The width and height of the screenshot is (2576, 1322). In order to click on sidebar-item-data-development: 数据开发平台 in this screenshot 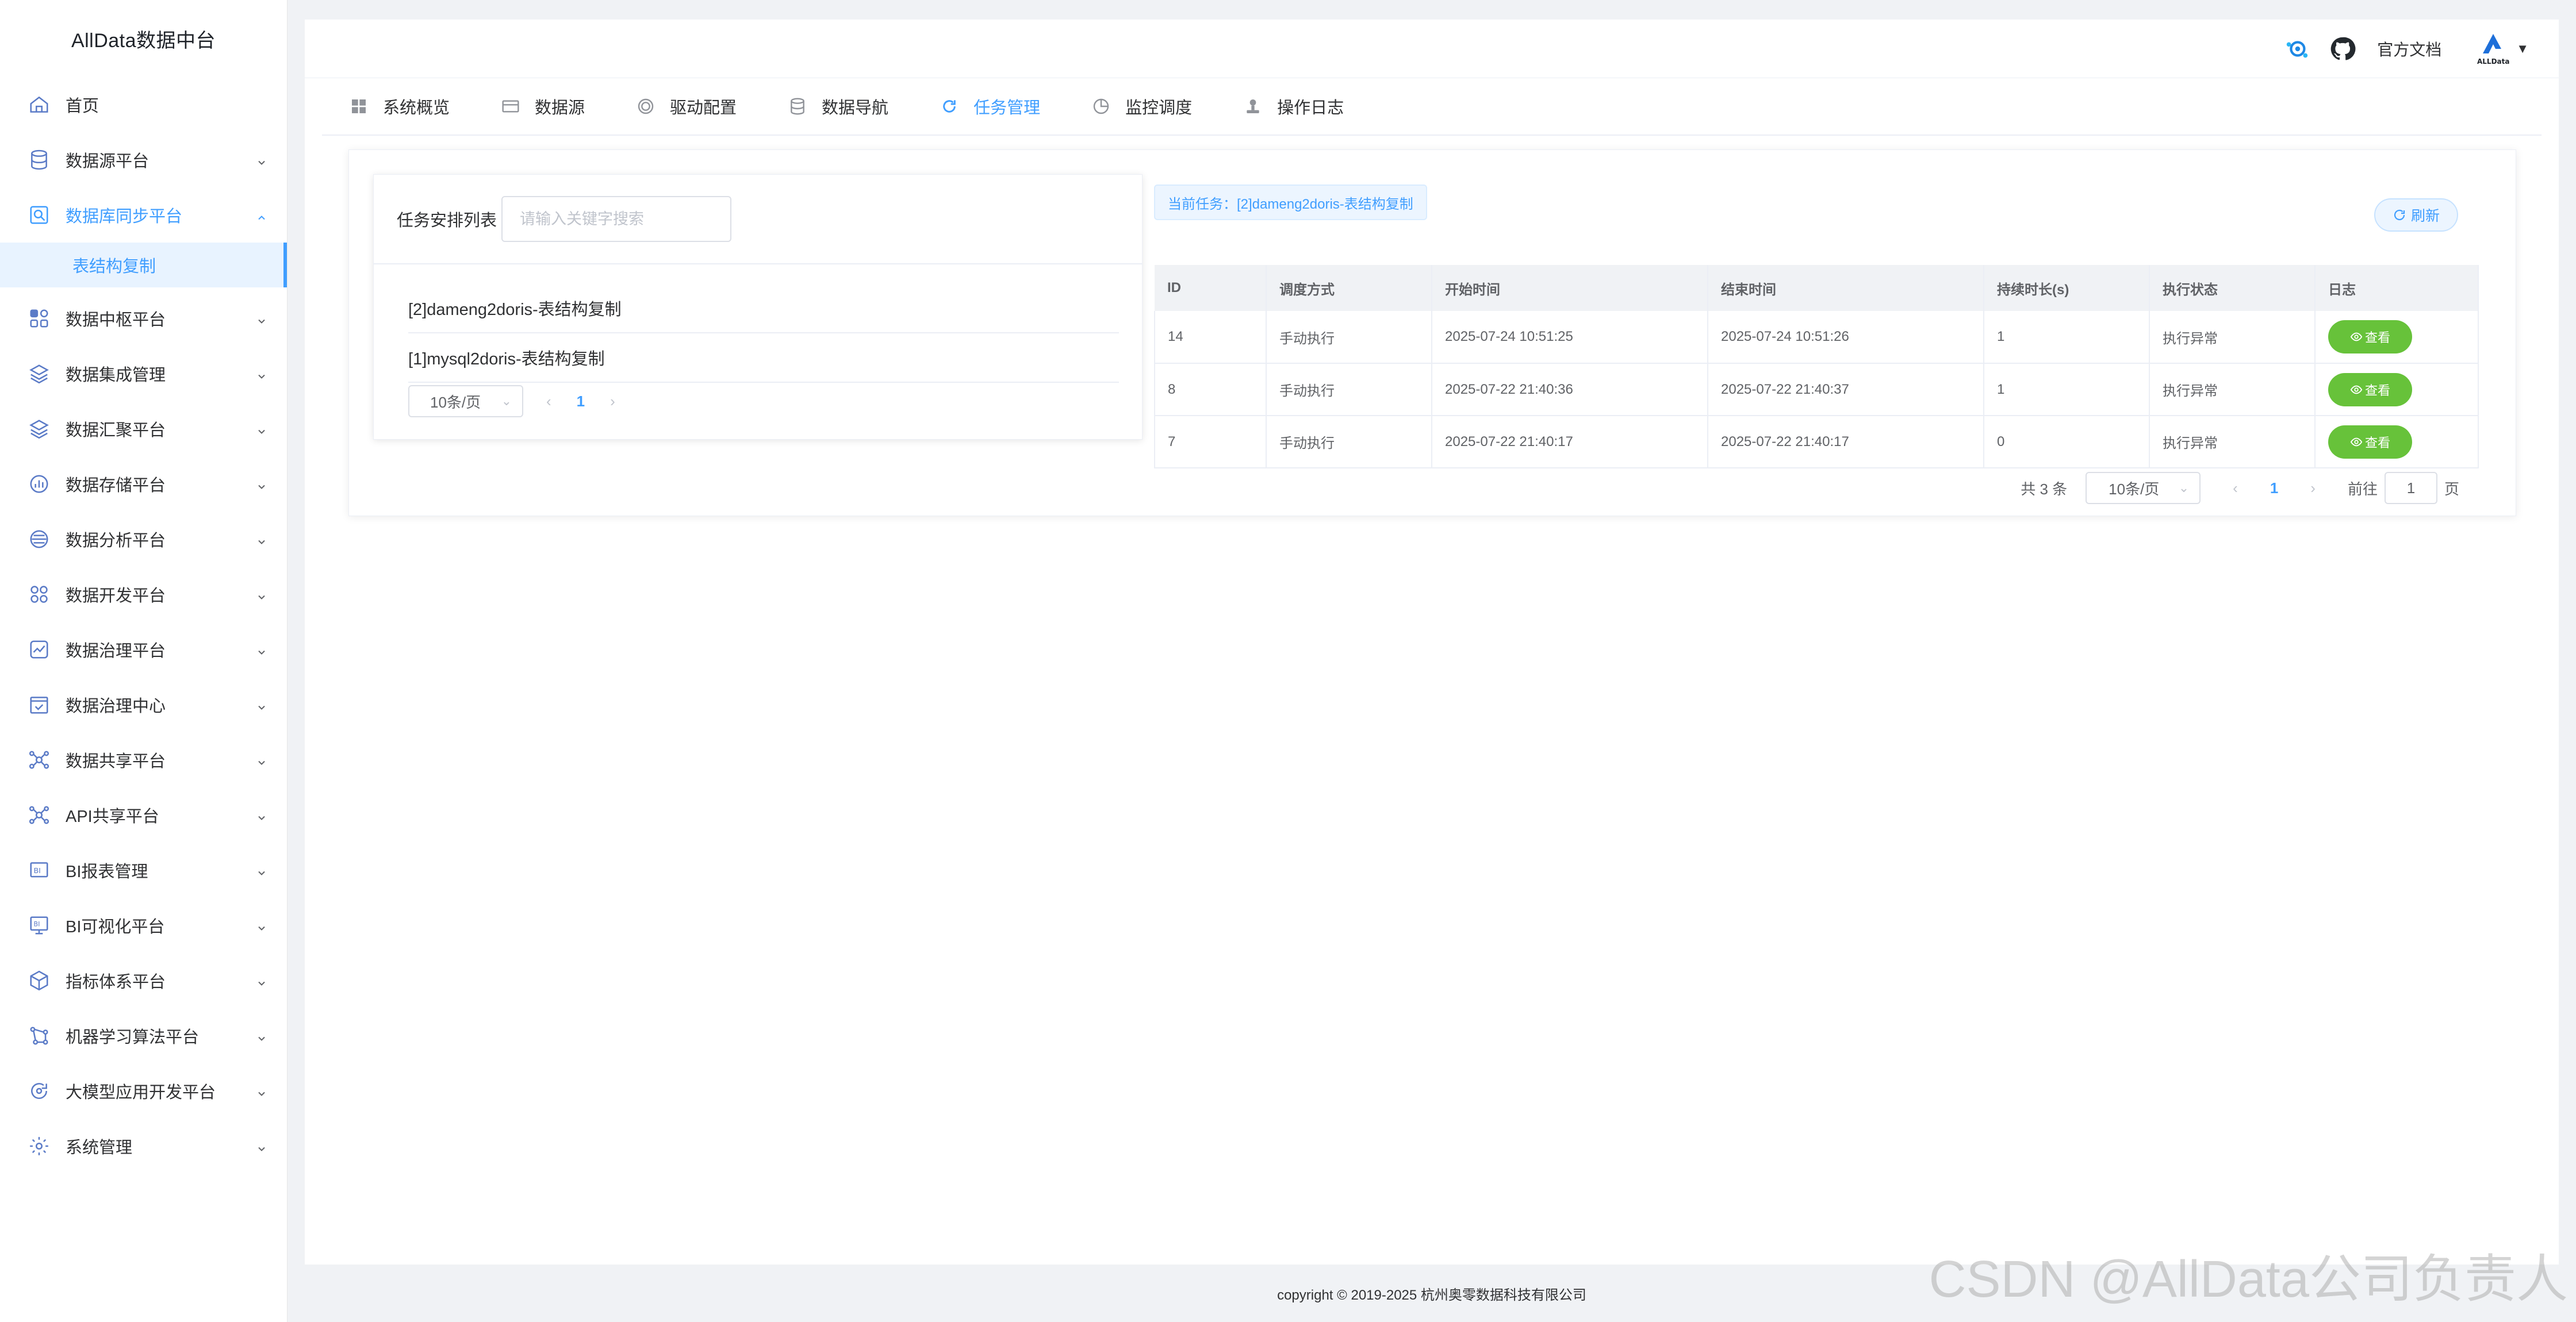, I will do `click(143, 594)`.